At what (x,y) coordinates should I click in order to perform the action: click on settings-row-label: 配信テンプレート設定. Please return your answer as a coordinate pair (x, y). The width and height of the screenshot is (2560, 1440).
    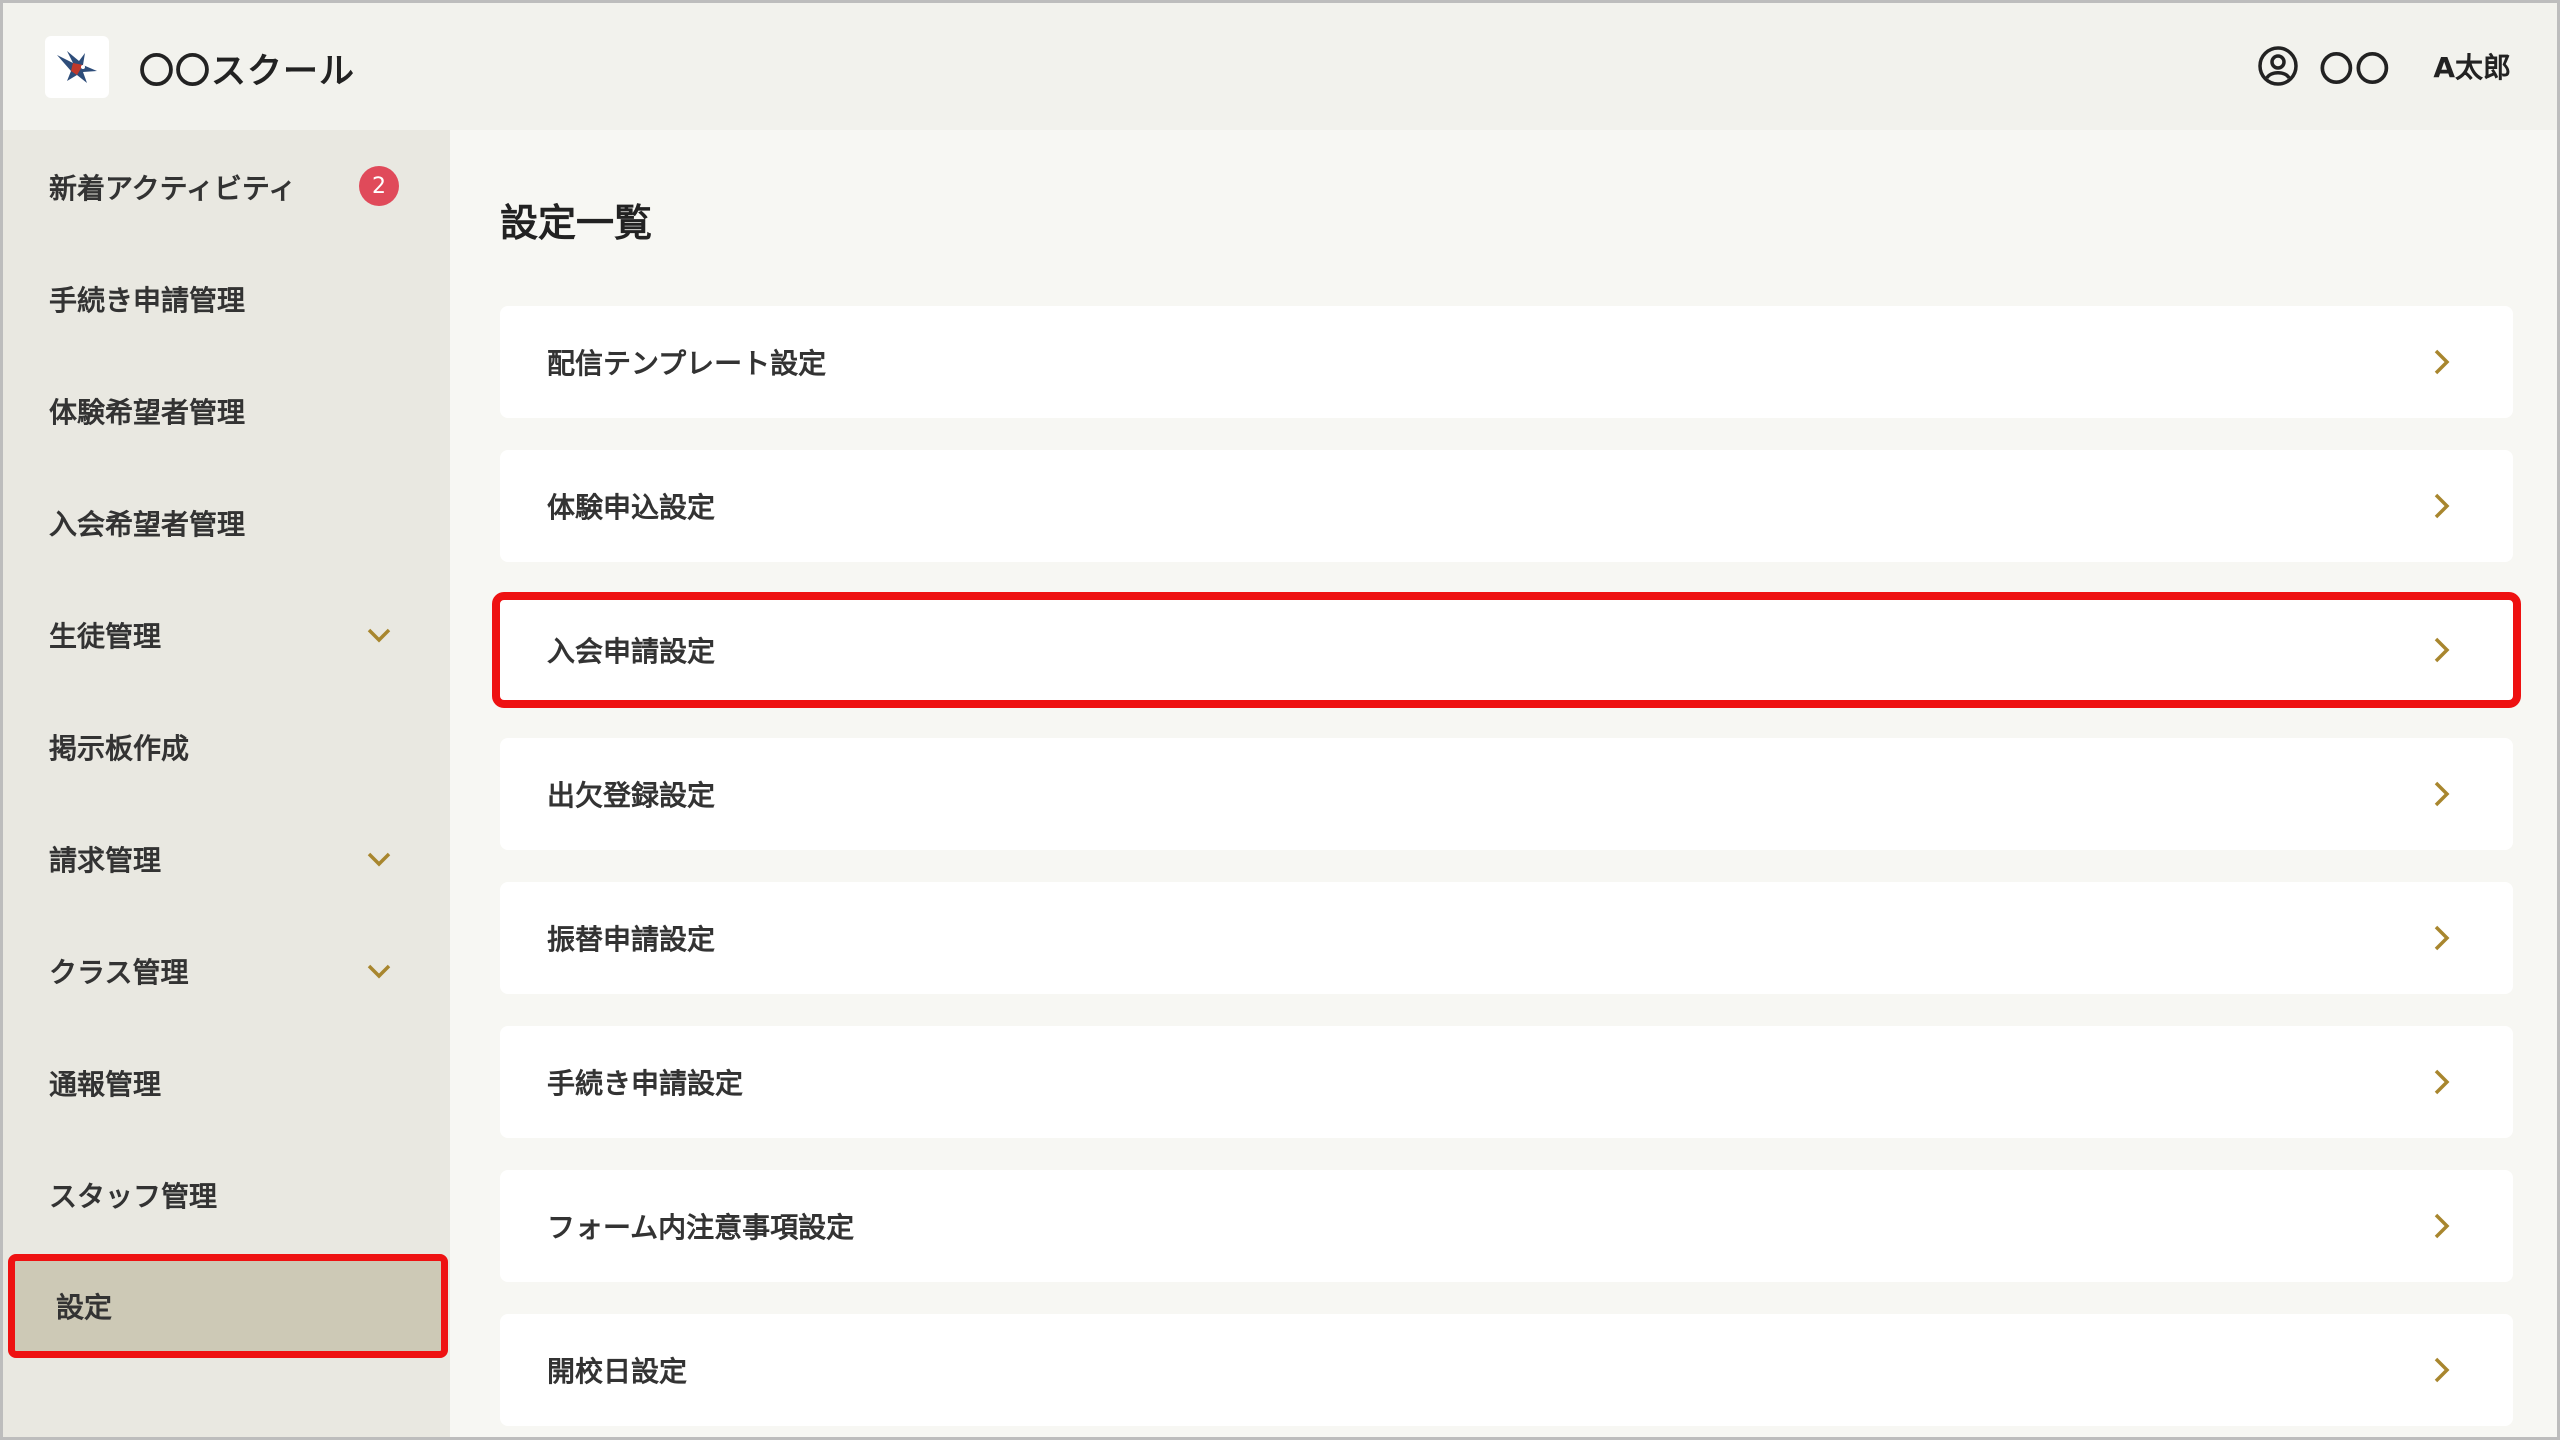
    Looking at the image, I should click on (687, 363).